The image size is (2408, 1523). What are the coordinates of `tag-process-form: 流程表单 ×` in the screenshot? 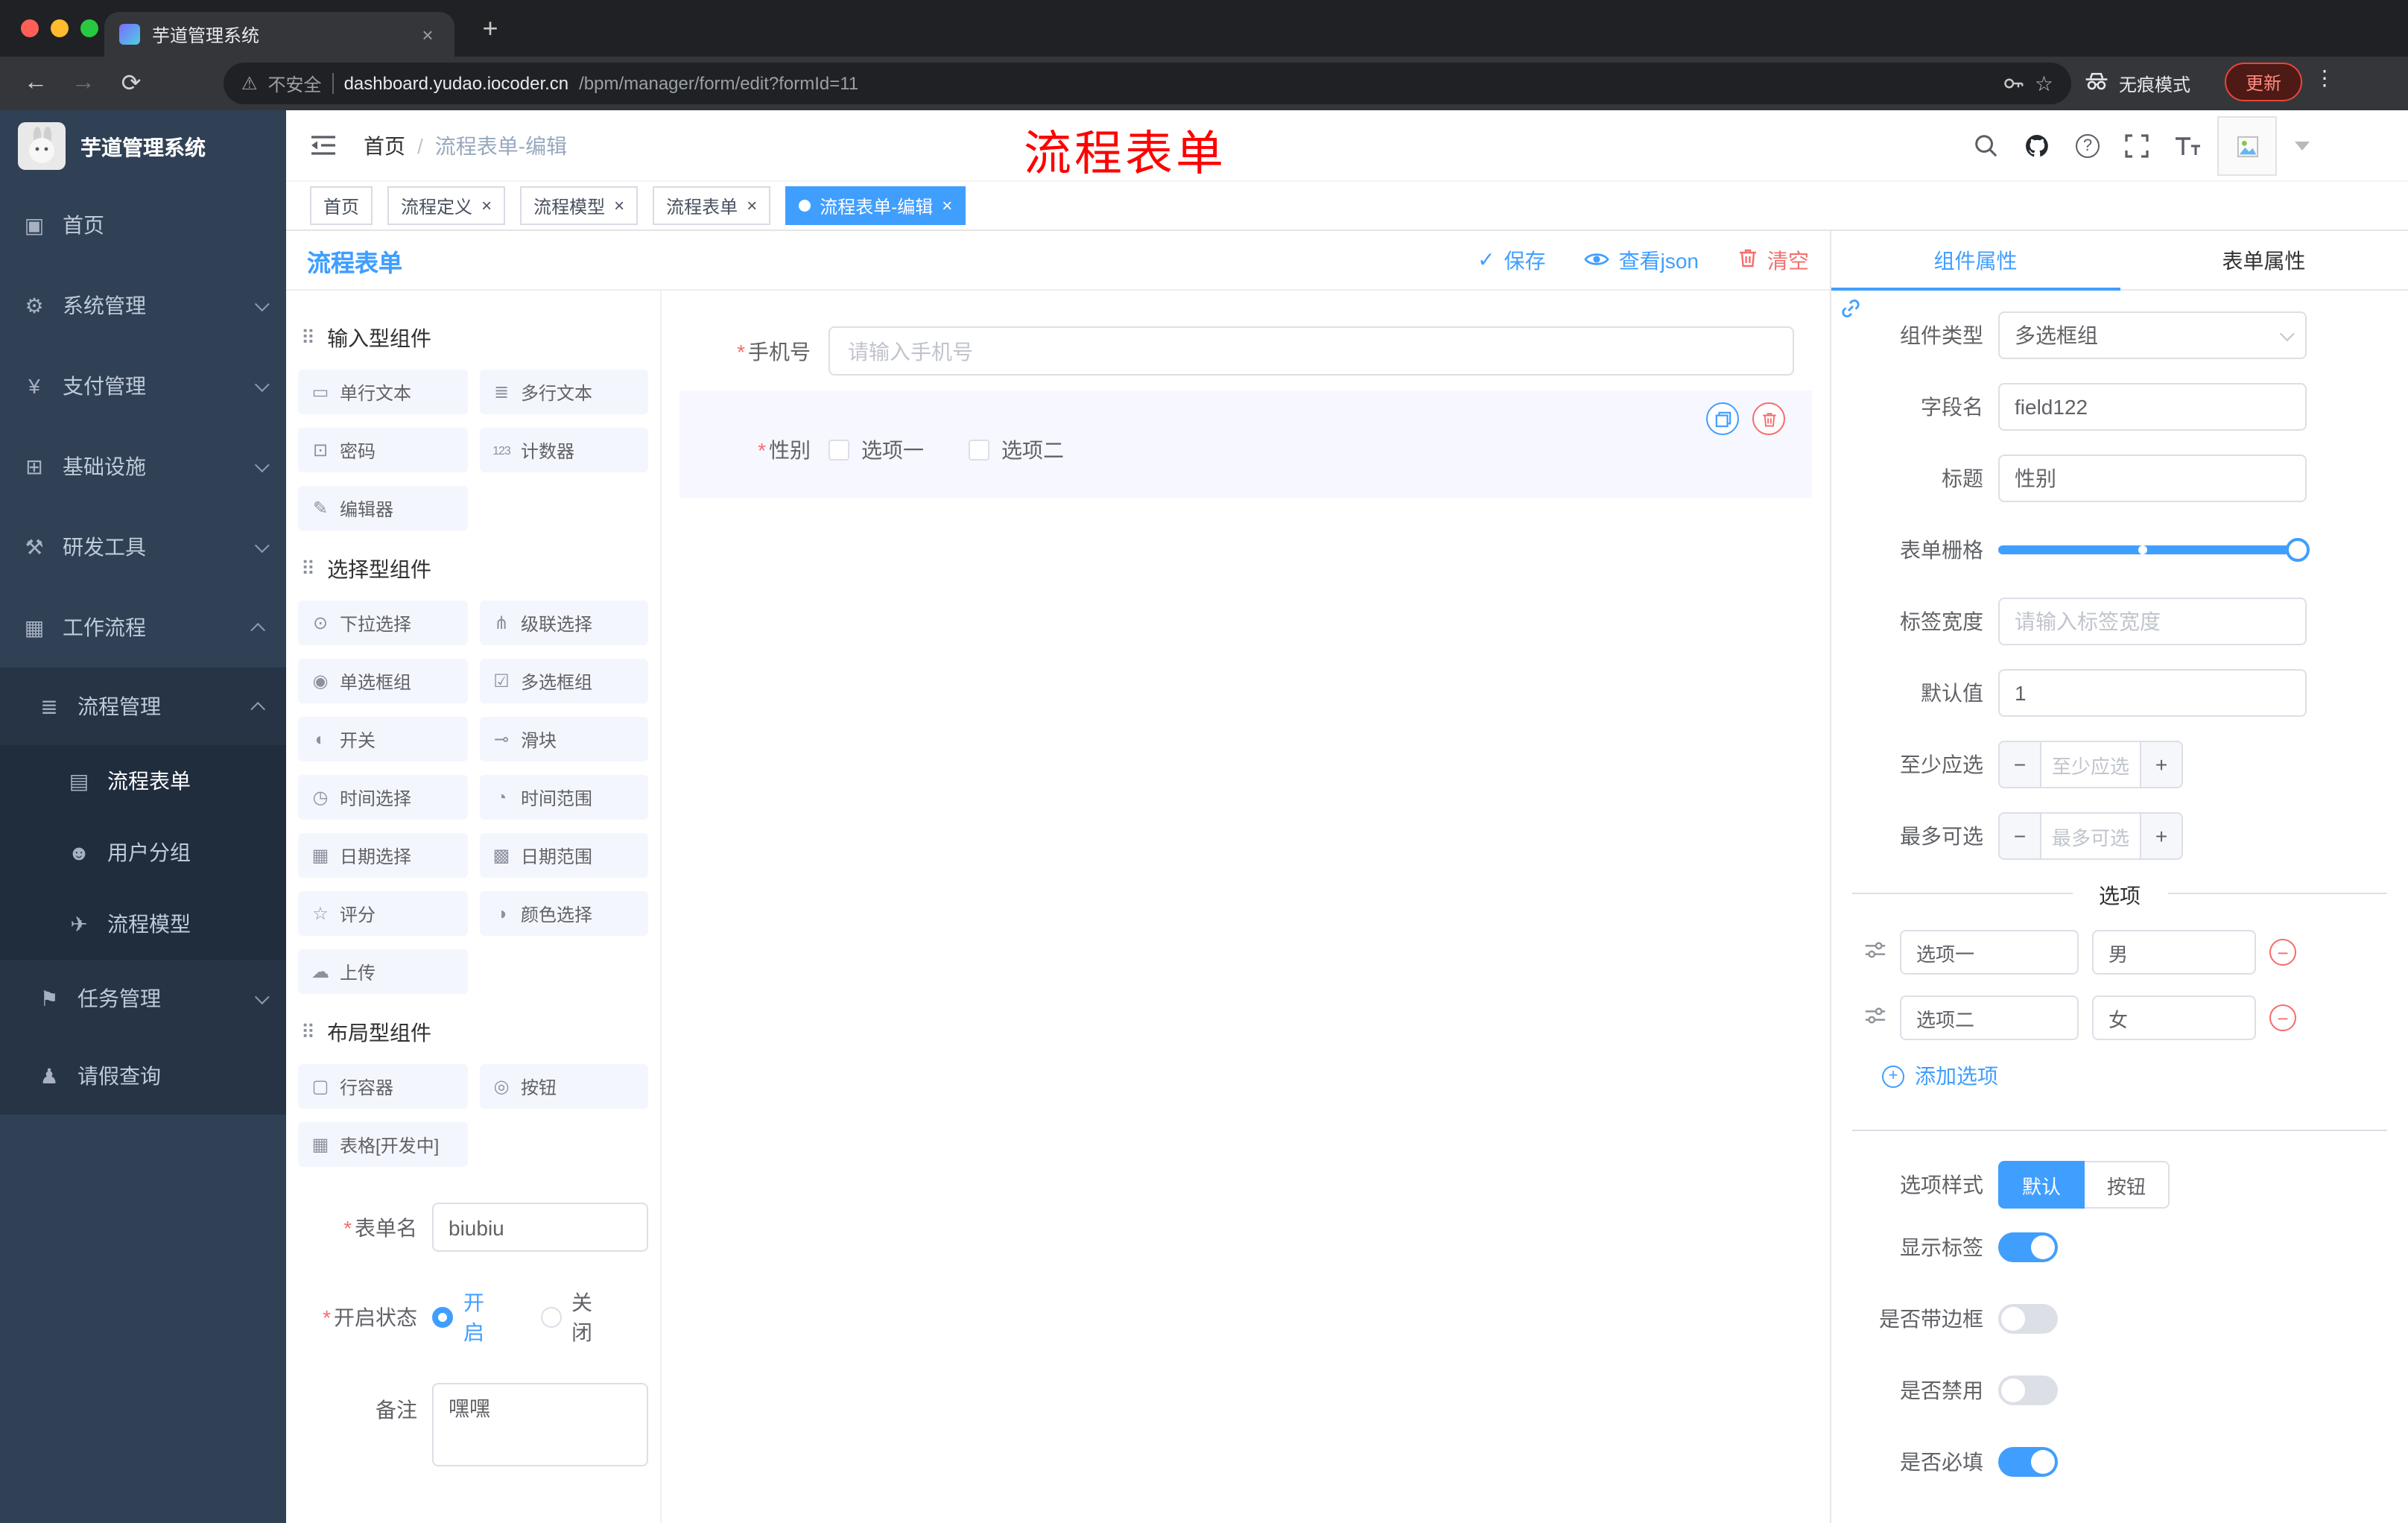 It's located at (712, 205).